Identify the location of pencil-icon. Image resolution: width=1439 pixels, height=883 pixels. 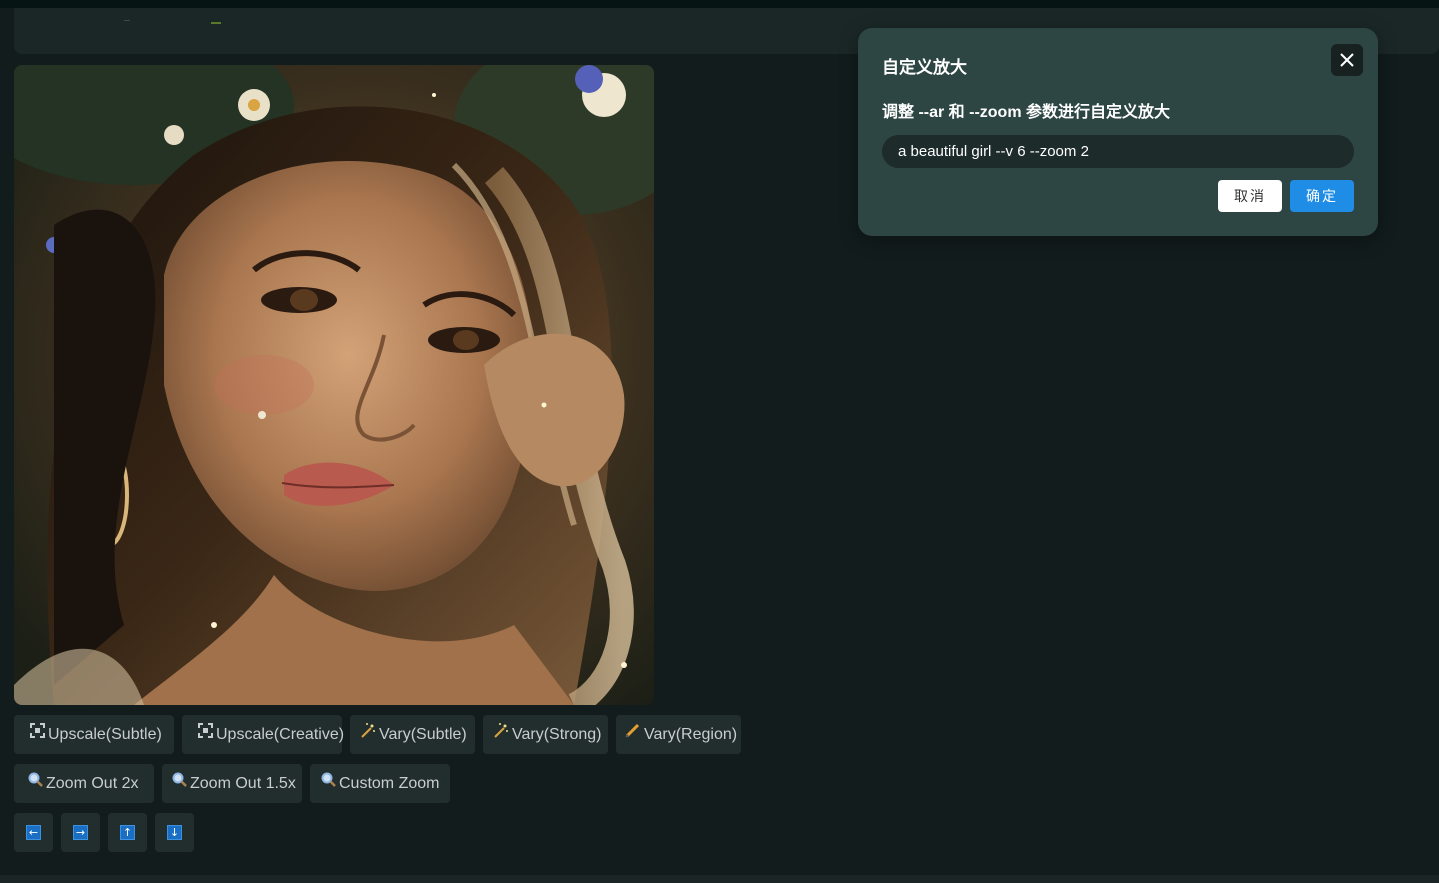
(633, 733).